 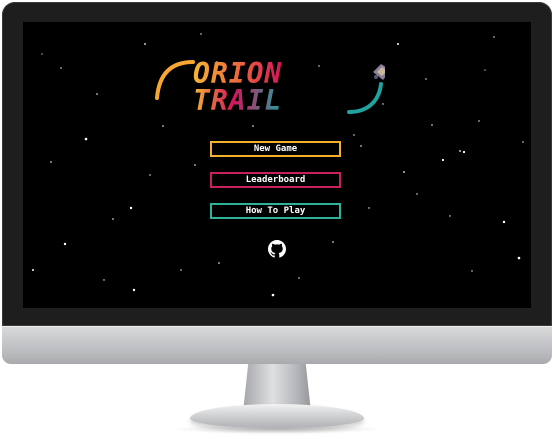 I want to click on orion-trail-logo: ORION TRAIL, so click(x=270, y=87).